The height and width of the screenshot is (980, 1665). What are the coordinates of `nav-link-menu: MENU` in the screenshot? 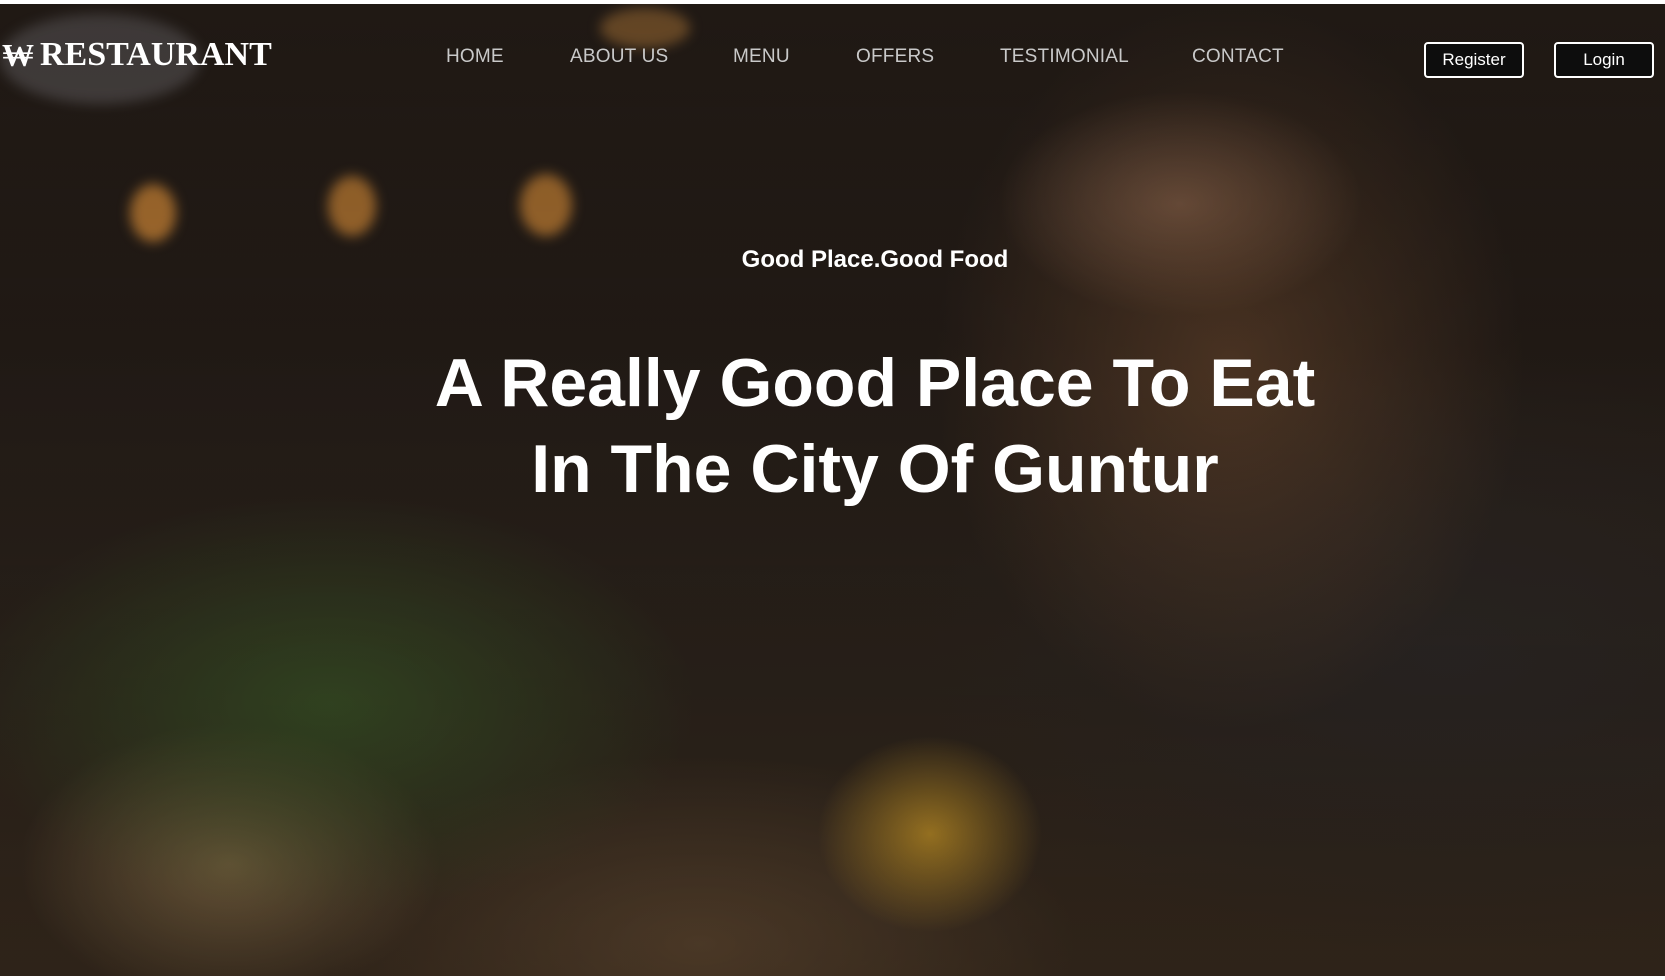 It's located at (761, 57).